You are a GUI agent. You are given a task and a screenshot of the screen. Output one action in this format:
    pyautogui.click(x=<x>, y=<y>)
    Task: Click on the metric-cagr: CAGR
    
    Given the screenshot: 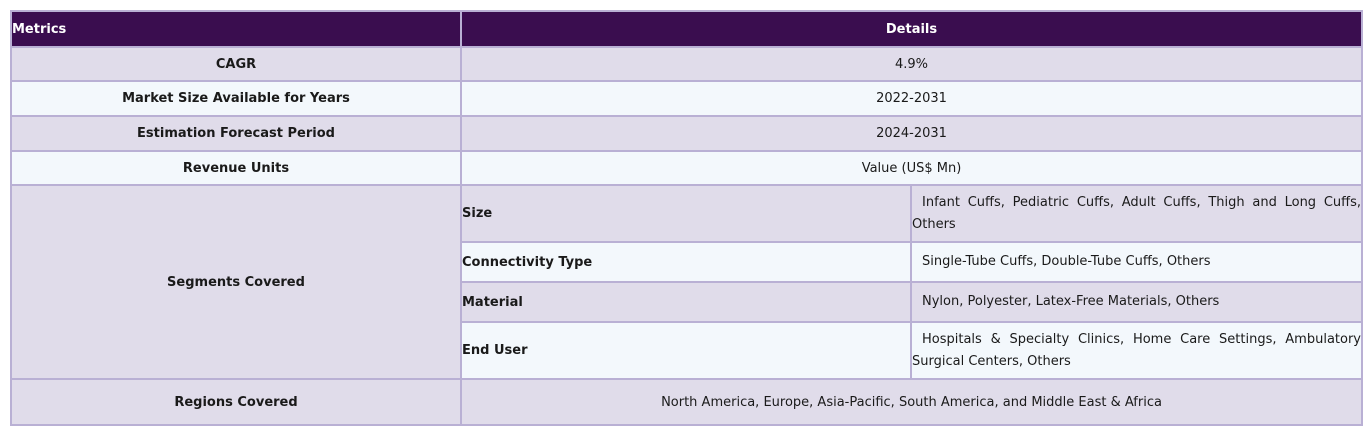 What is the action you would take?
    pyautogui.click(x=236, y=64)
    